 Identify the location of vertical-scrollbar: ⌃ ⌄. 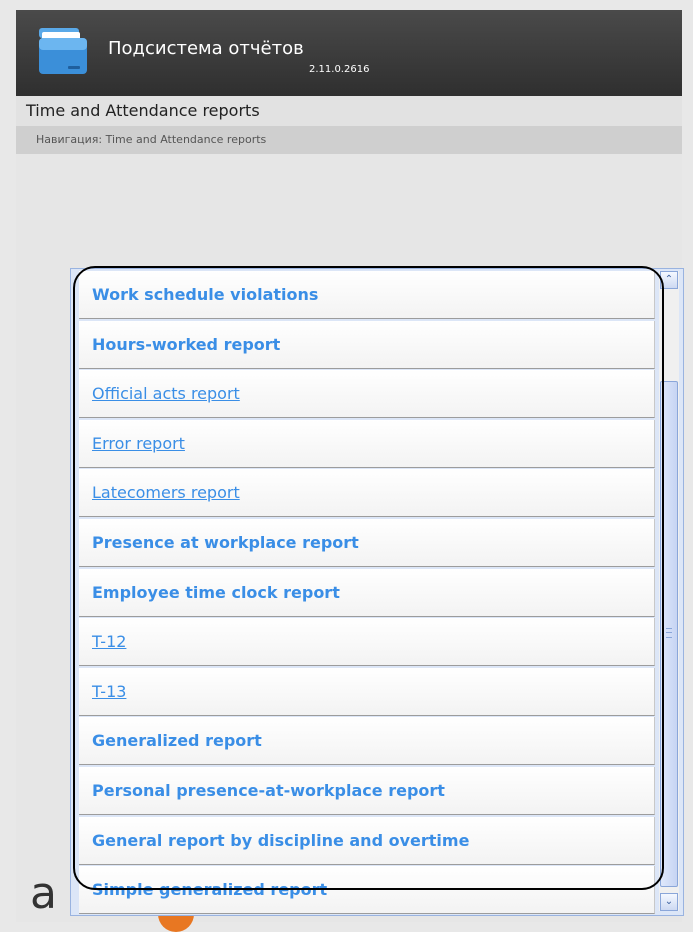
(669, 591).